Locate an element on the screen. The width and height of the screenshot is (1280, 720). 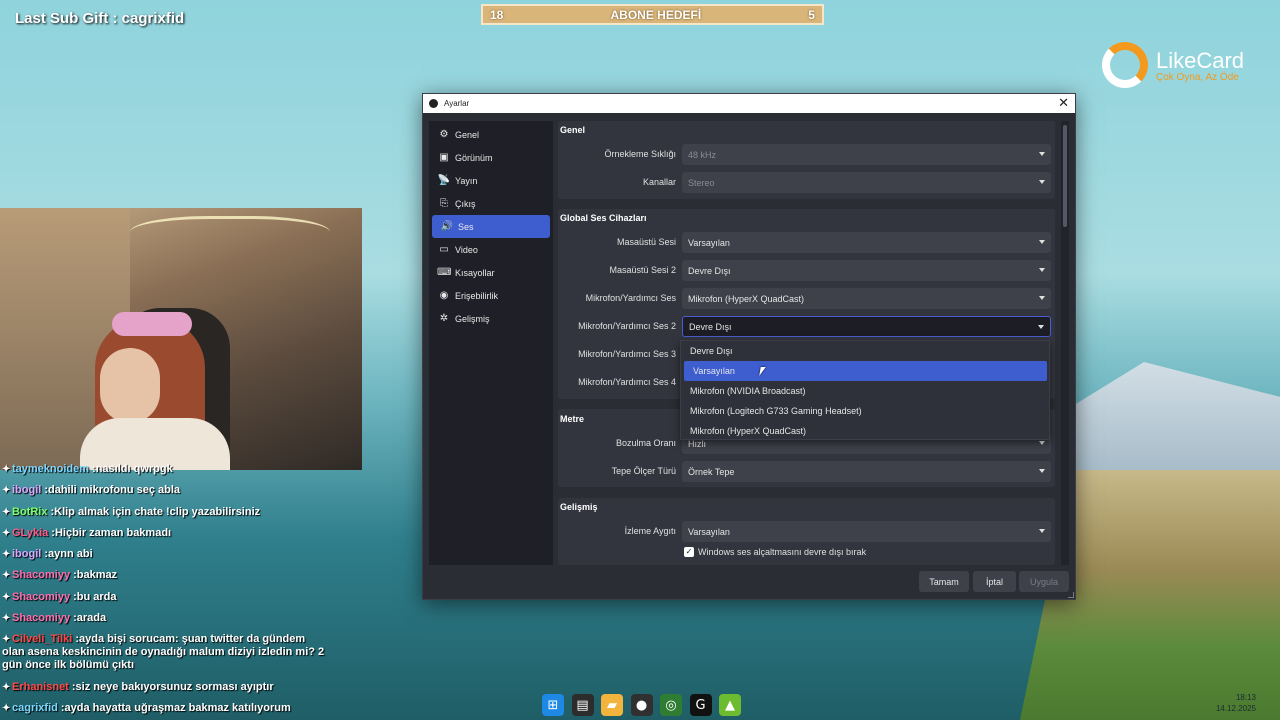
device-label: Mikrofon/Yardımcı Ses 3 is located at coordinates (627, 354).